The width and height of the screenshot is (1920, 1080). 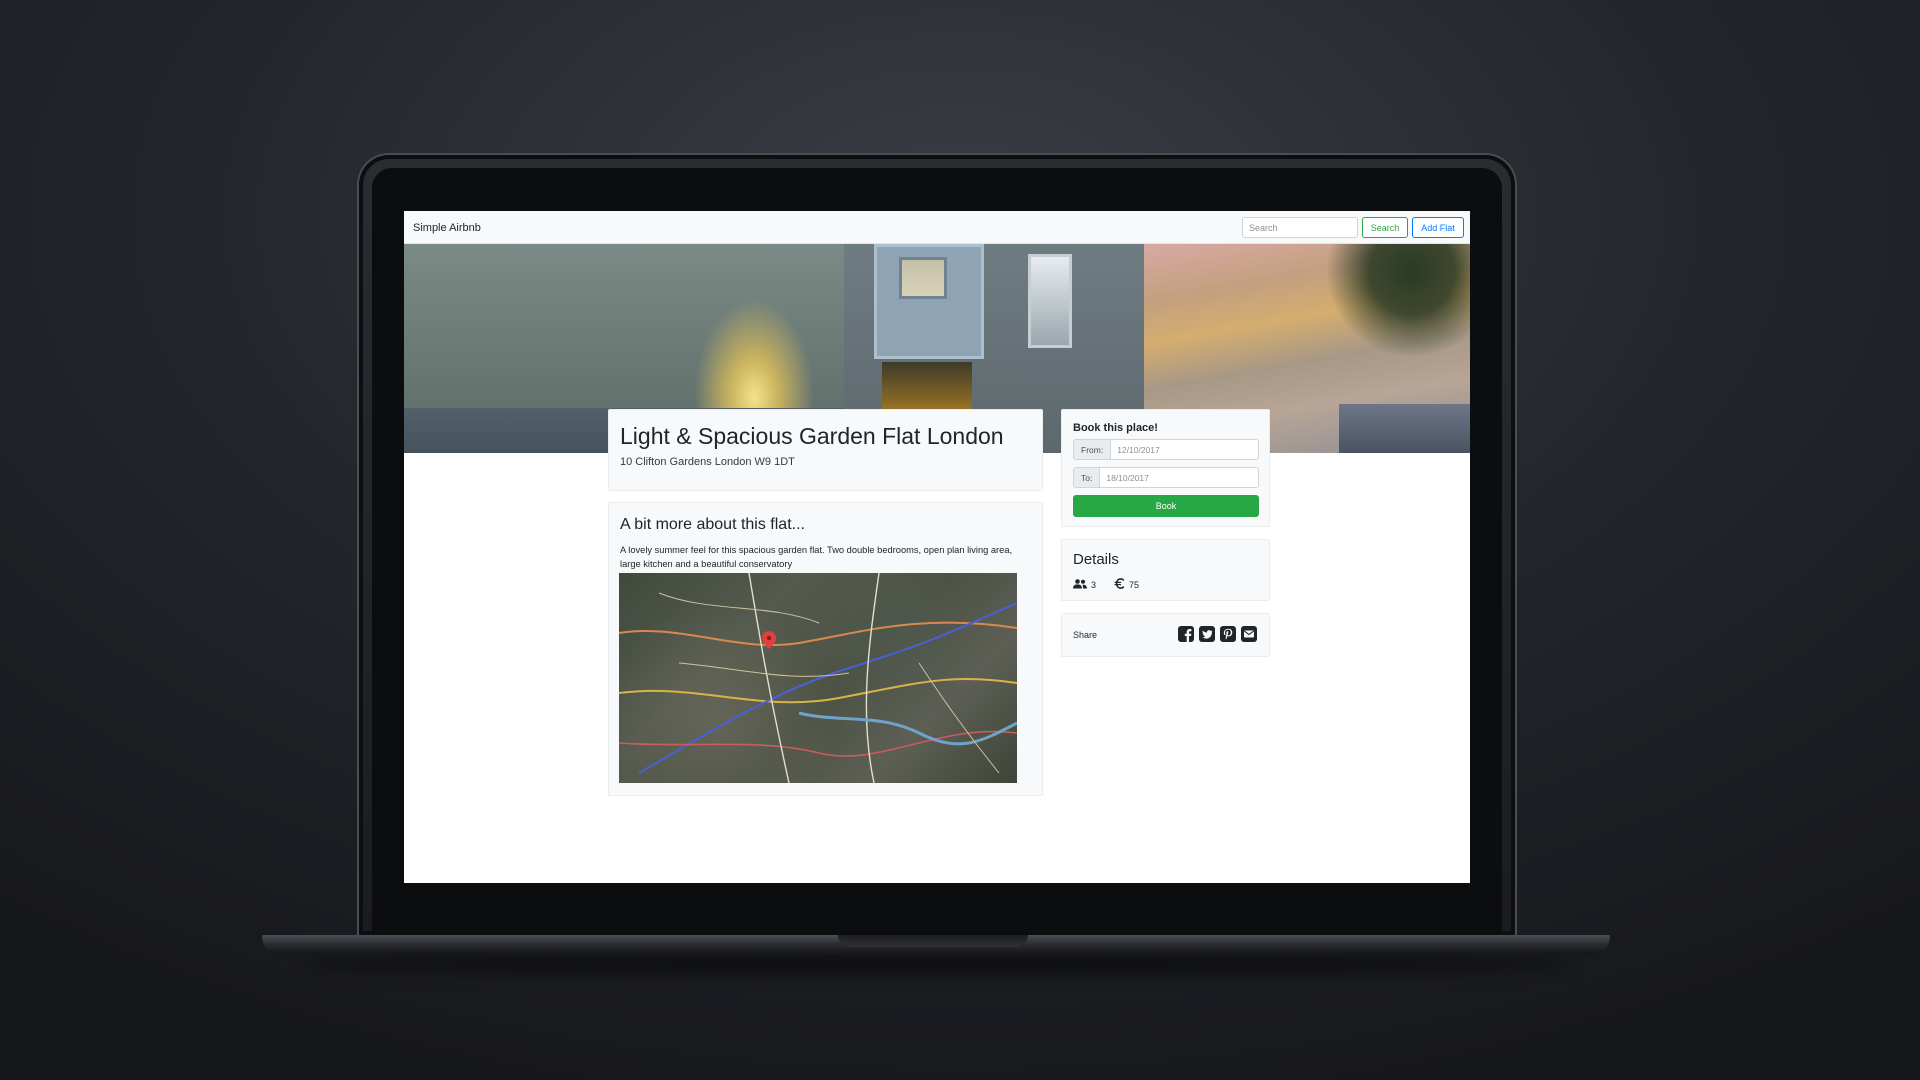 What do you see at coordinates (1186, 634) in the screenshot?
I see `facebook-icon` at bounding box center [1186, 634].